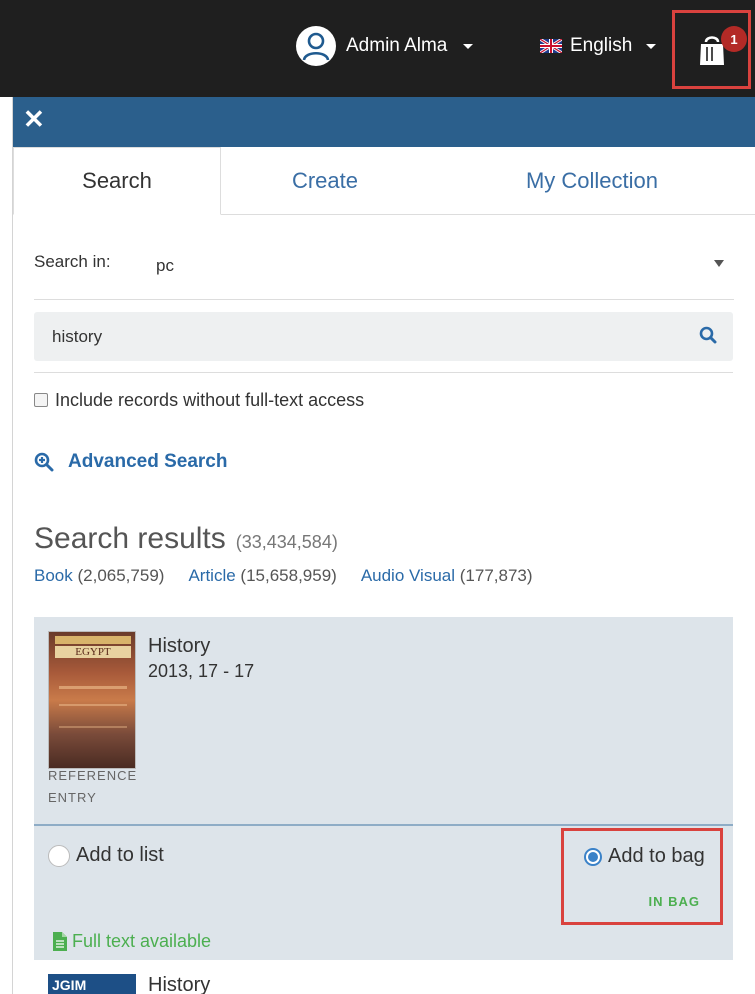  I want to click on search-in-value: pc, so click(165, 265).